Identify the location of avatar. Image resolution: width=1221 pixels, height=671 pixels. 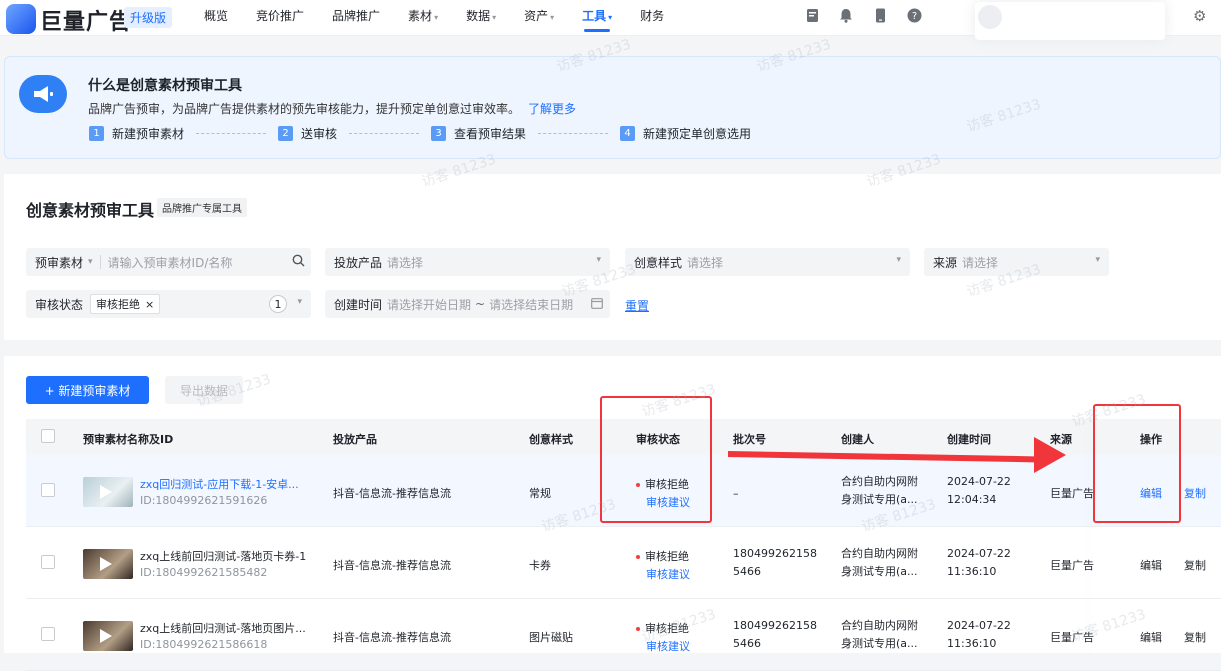
(990, 17).